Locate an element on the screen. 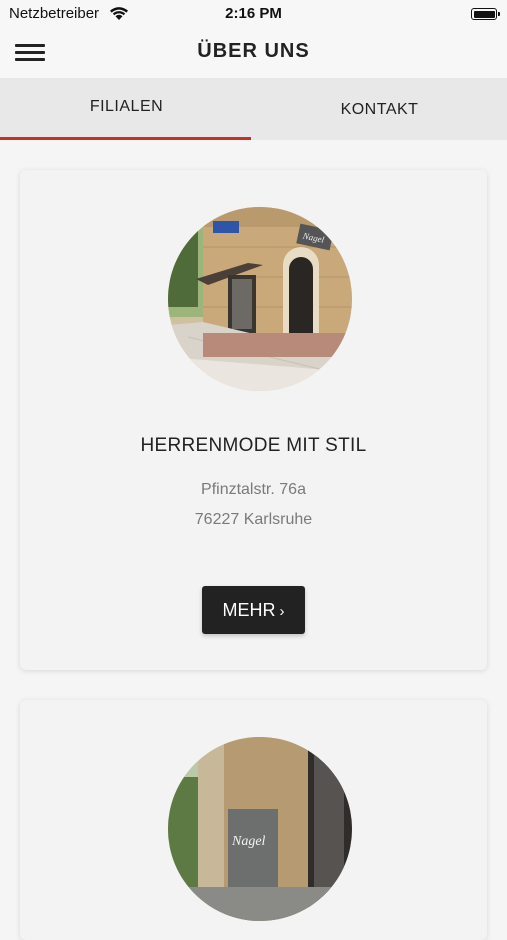 The image size is (507, 940). tab-kontakt: KONTAKT is located at coordinates (379, 109).